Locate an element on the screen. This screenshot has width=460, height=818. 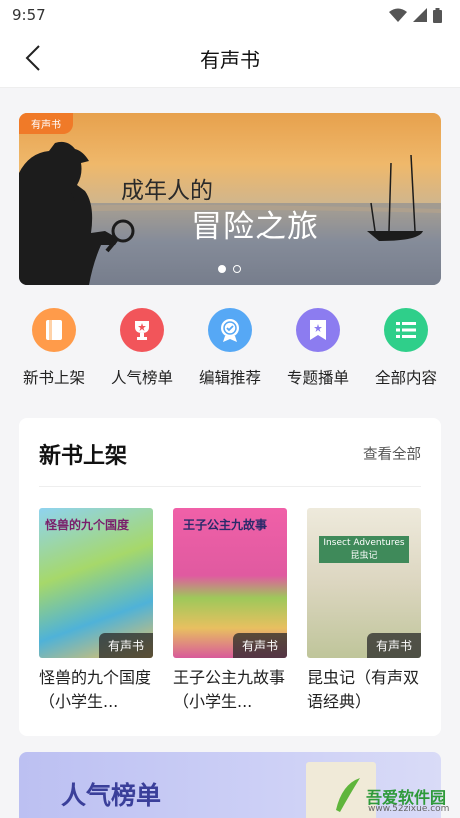
section-title: 新书上架 is located at coordinates (83, 456).